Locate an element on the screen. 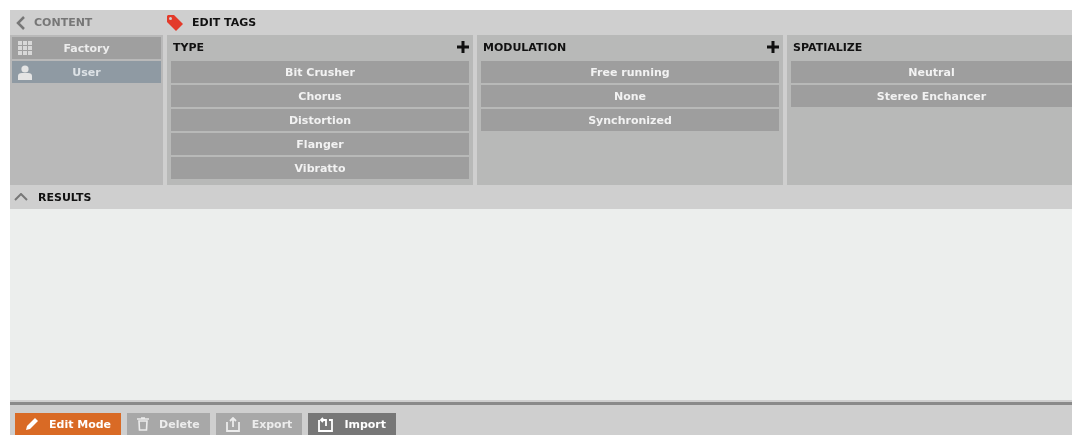 The image size is (1072, 435). tag-item: Chorus is located at coordinates (320, 96).